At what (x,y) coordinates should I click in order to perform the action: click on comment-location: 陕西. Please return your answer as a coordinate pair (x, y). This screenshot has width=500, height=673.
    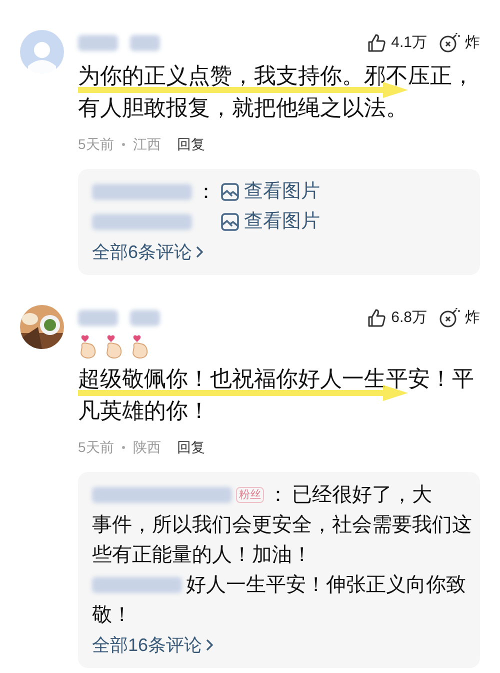
    Looking at the image, I should click on (146, 447).